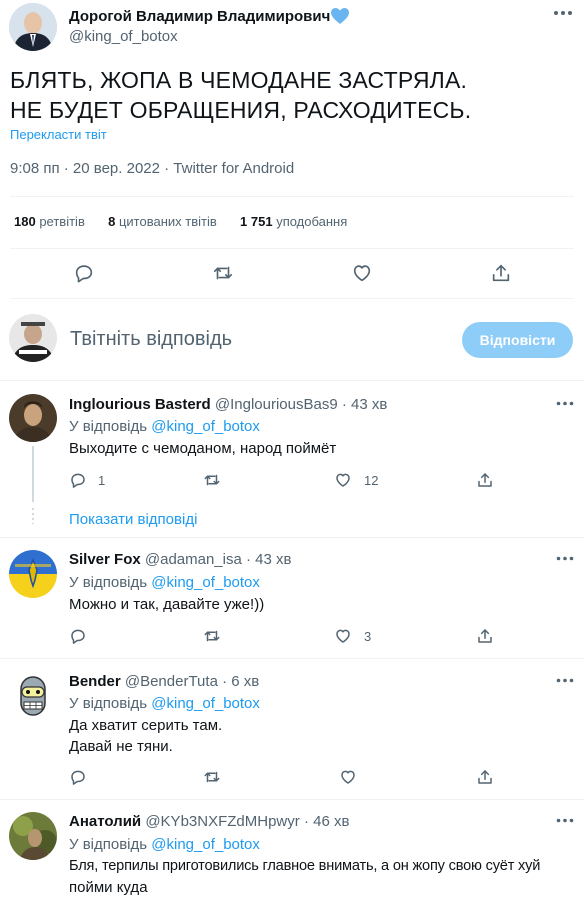  What do you see at coordinates (123, 36) in the screenshot?
I see `author-handle: @king_of_botox` at bounding box center [123, 36].